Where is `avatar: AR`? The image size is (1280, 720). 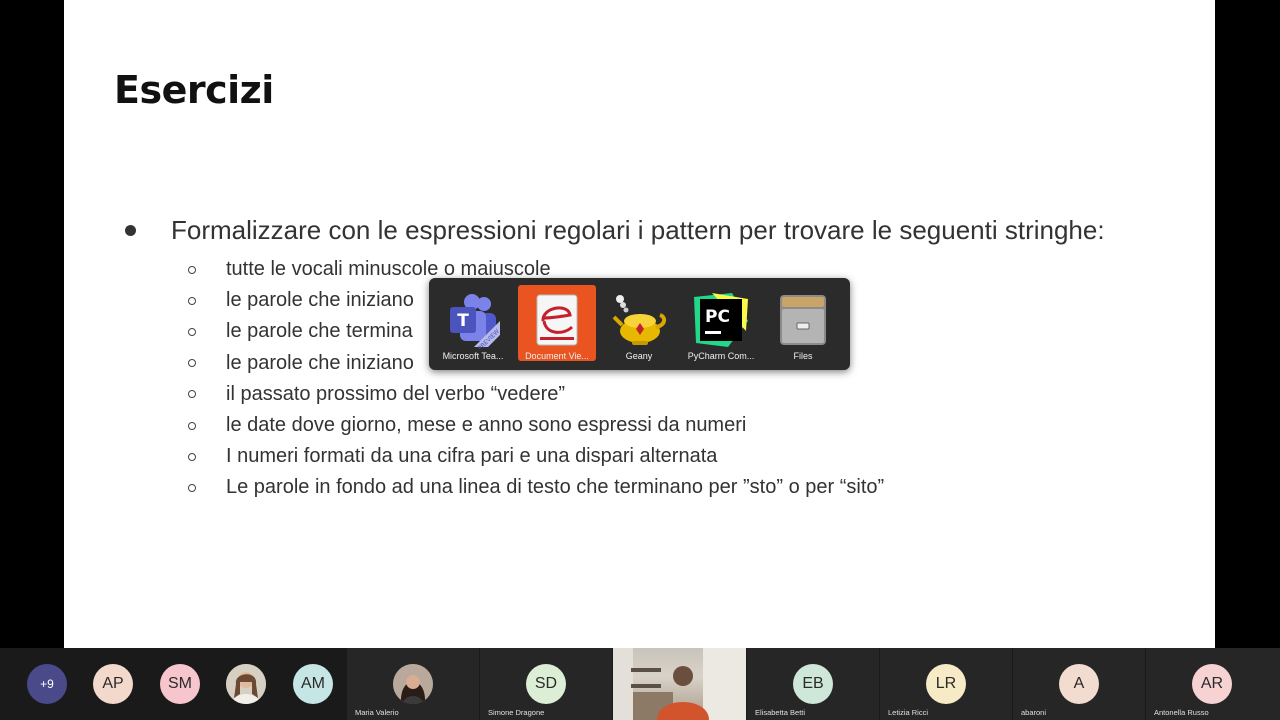 avatar: AR is located at coordinates (1212, 684).